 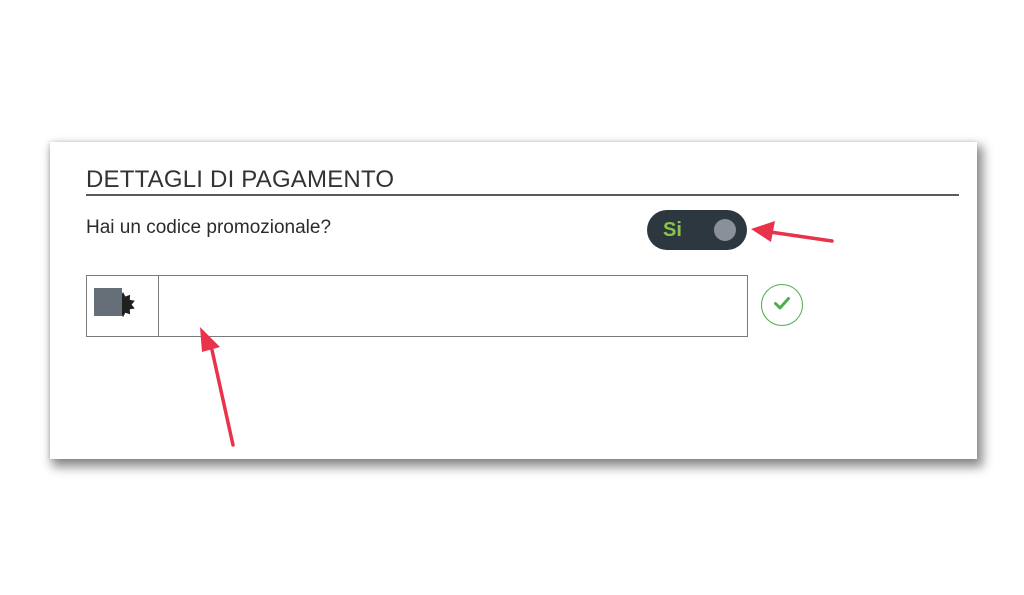 What do you see at coordinates (522, 195) in the screenshot?
I see `title-divider` at bounding box center [522, 195].